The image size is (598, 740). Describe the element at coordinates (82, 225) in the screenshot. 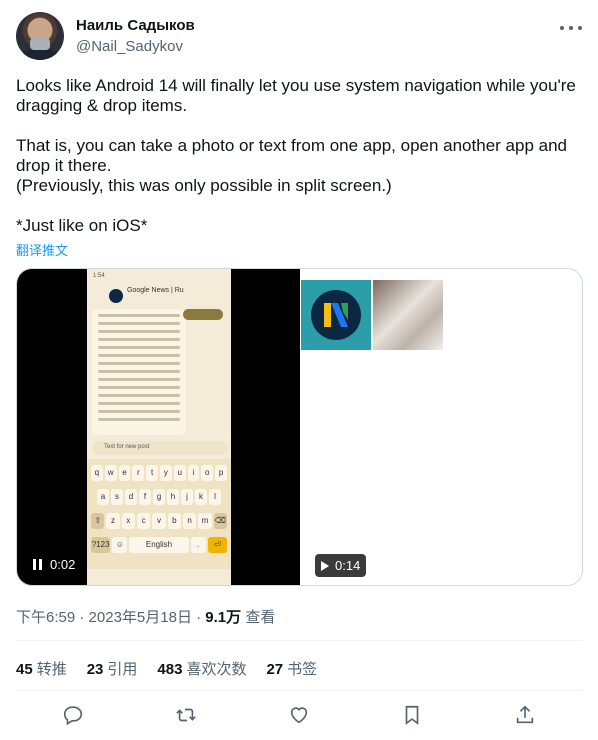

I see `tweet-paragraph: *Just like on iOS*` at that location.